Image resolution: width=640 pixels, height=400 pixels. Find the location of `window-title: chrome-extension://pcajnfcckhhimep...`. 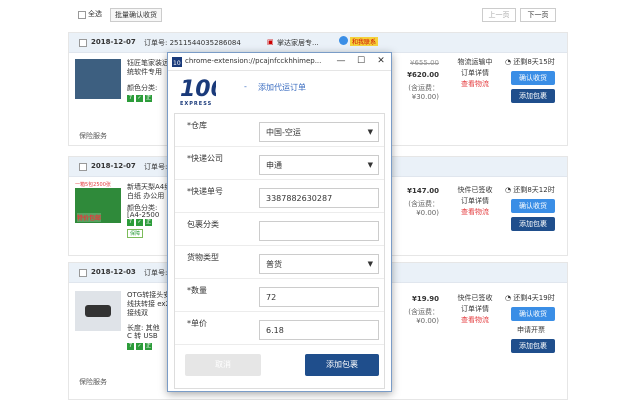

window-title: chrome-extension://pcajnfcckhhimep... is located at coordinates (253, 61).